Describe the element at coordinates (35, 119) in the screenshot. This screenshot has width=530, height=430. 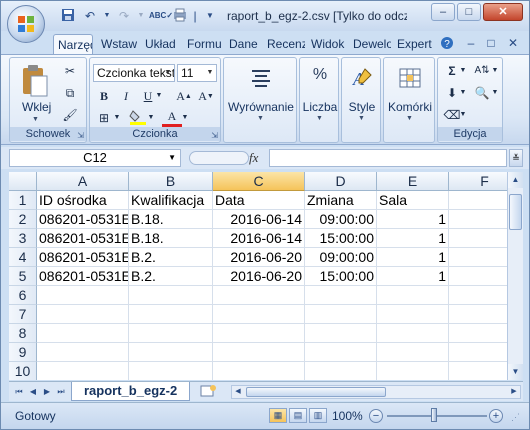
I see `paste-dropdown-icon: ▼` at that location.